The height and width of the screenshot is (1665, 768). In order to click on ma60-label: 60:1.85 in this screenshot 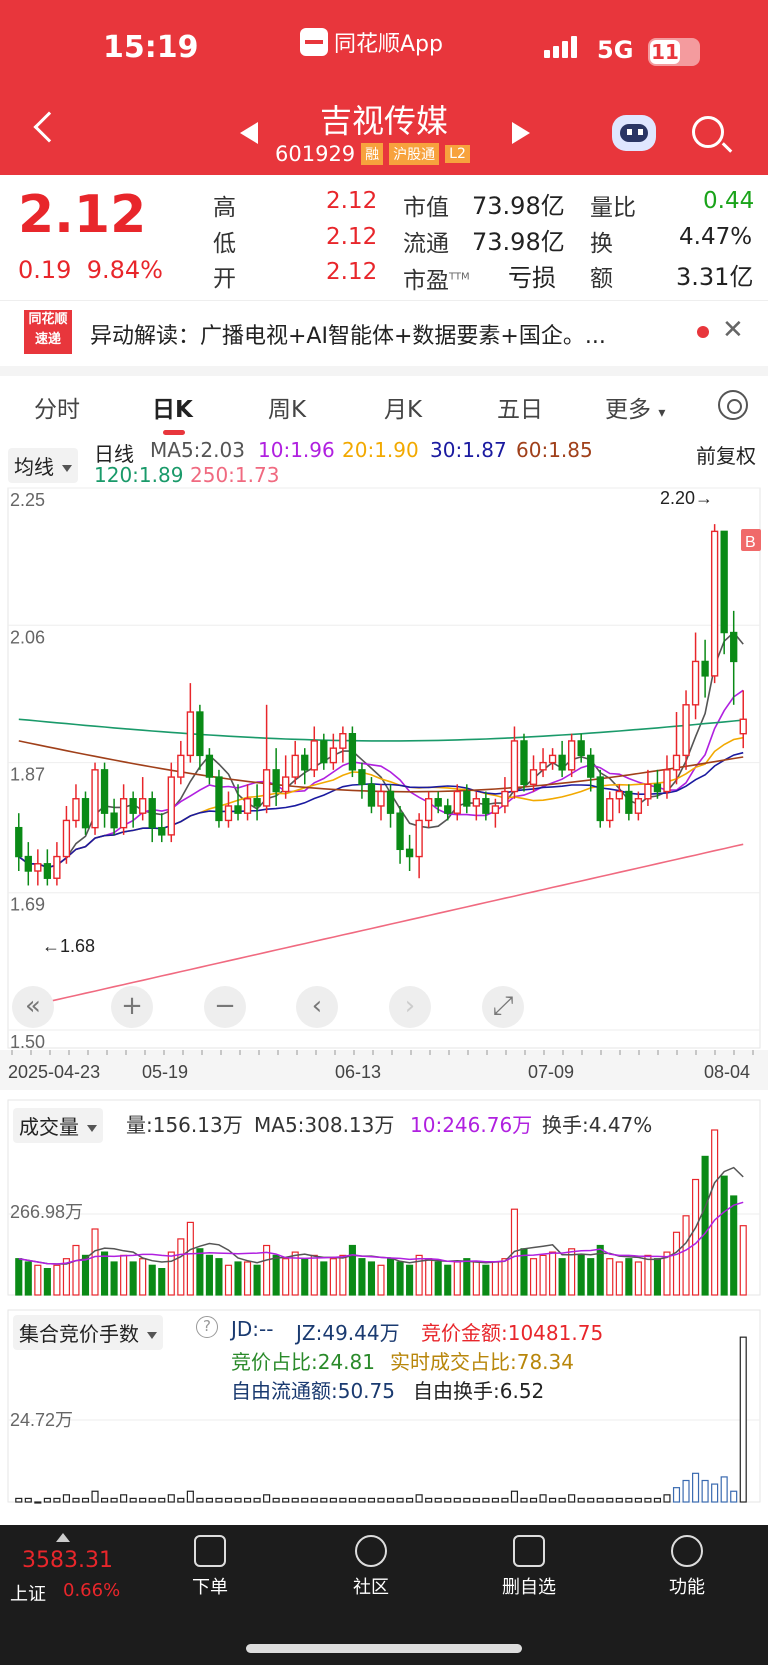, I will do `click(554, 450)`.